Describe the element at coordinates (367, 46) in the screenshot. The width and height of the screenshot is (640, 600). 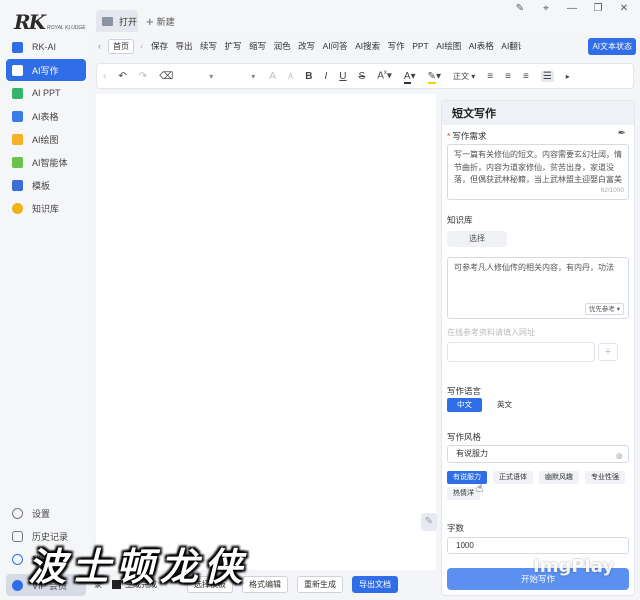
I see `menu-ai-search: AI搜索` at that location.